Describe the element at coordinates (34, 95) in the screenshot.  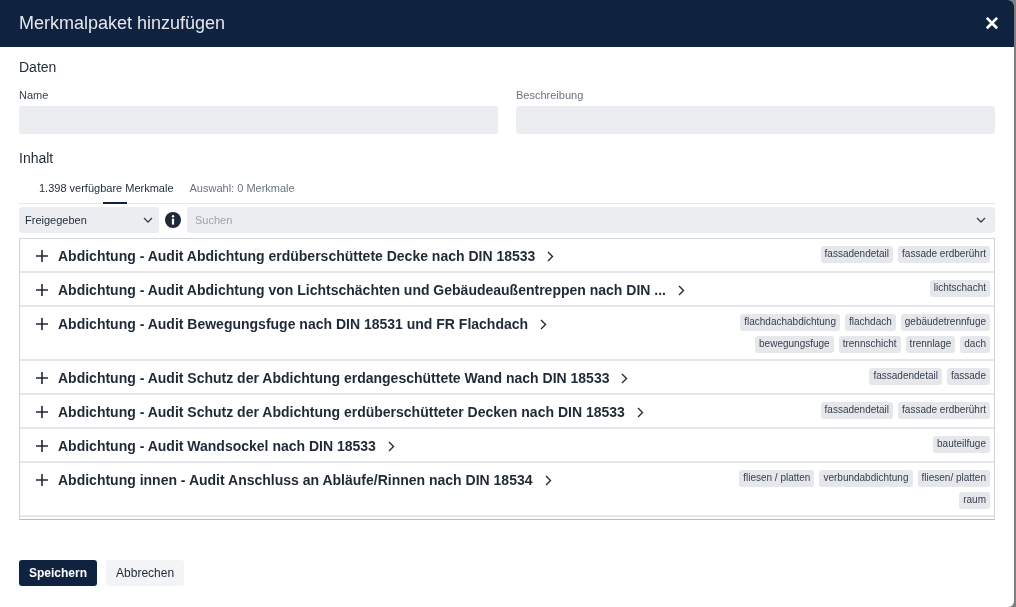
I see `field-label: Name` at that location.